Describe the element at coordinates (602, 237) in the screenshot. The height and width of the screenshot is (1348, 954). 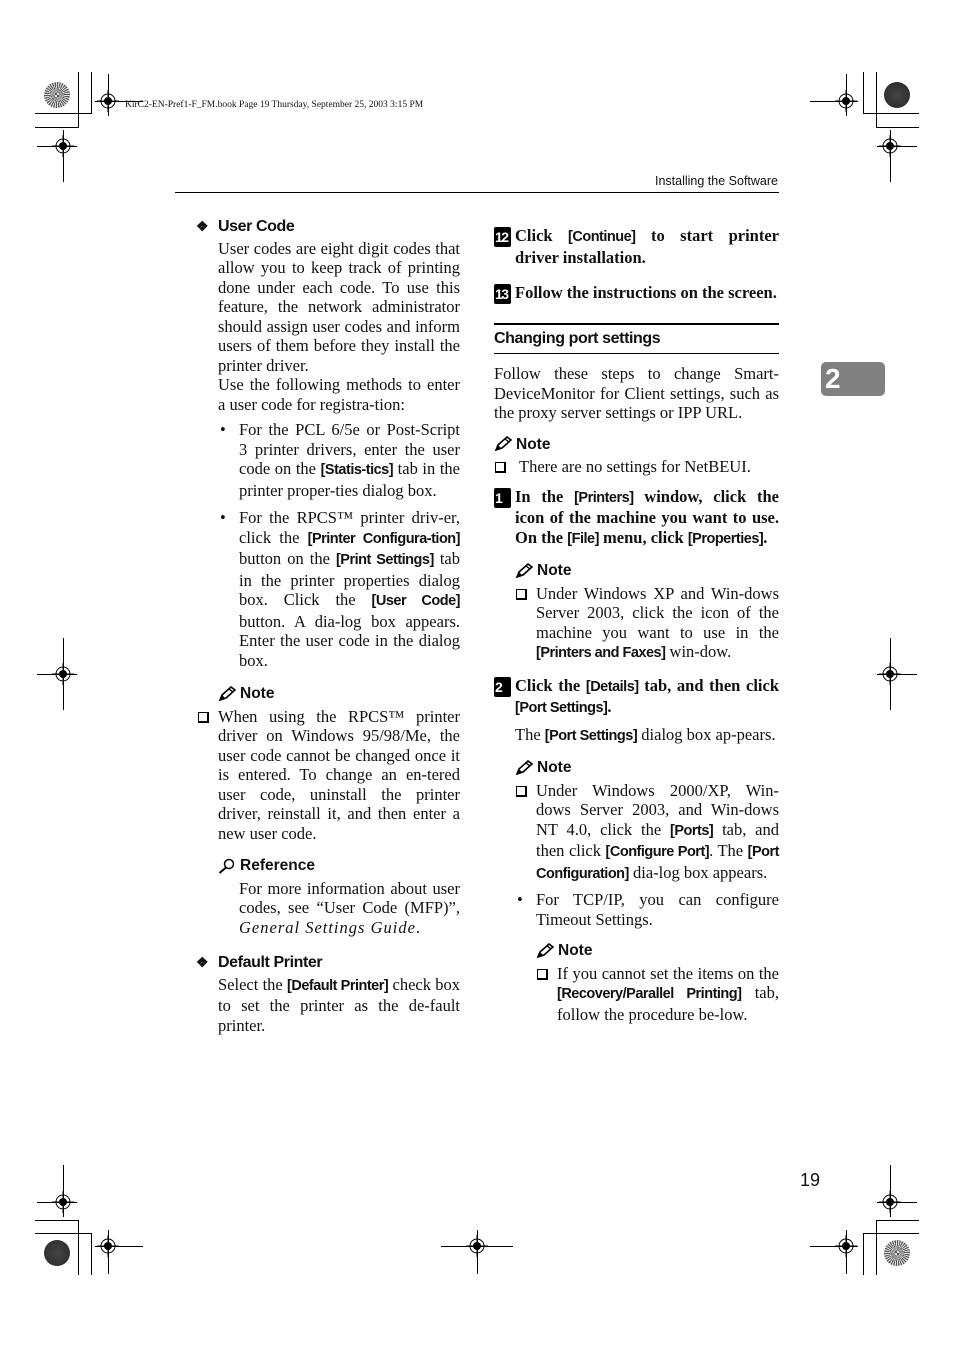
I see `ui-reference-continue: [Continue]` at that location.